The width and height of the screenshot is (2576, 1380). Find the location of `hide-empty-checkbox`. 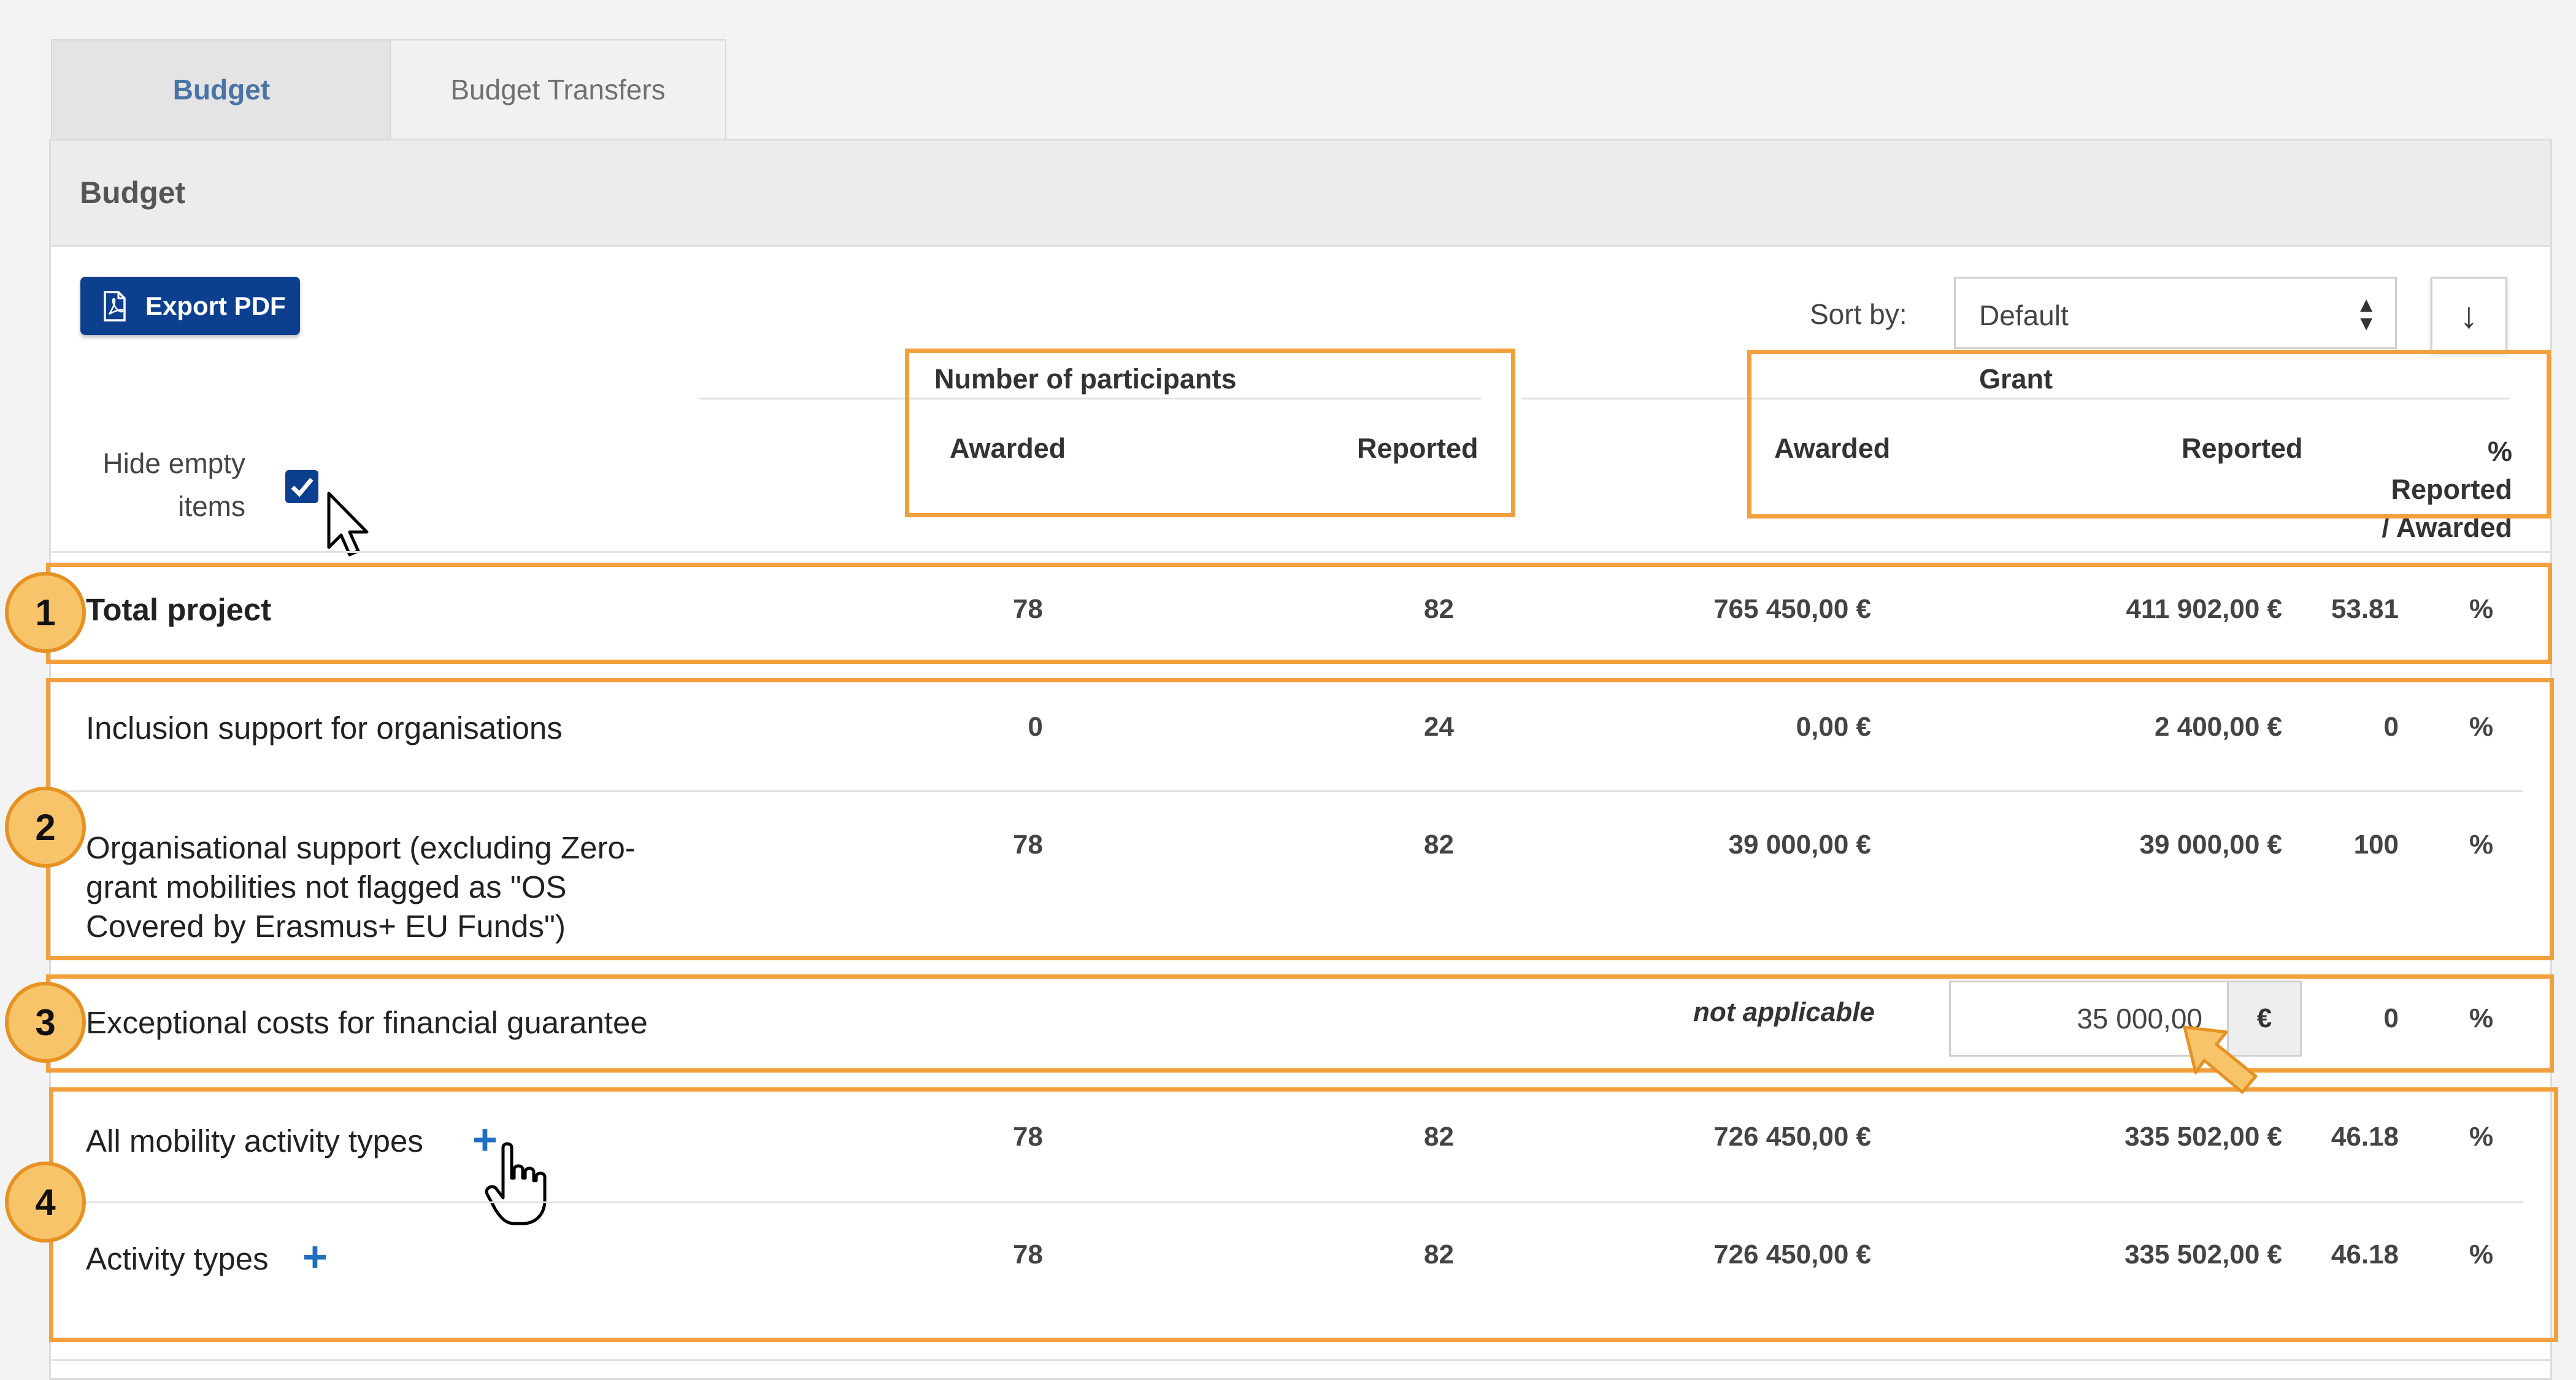

hide-empty-checkbox is located at coordinates (301, 486).